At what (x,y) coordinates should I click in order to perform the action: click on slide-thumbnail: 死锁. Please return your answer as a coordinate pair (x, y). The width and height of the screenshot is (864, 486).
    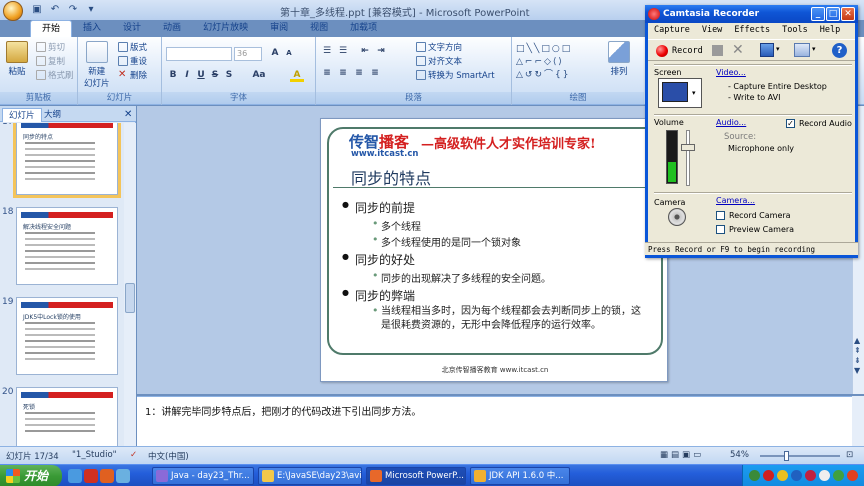
    Looking at the image, I should click on (67, 416).